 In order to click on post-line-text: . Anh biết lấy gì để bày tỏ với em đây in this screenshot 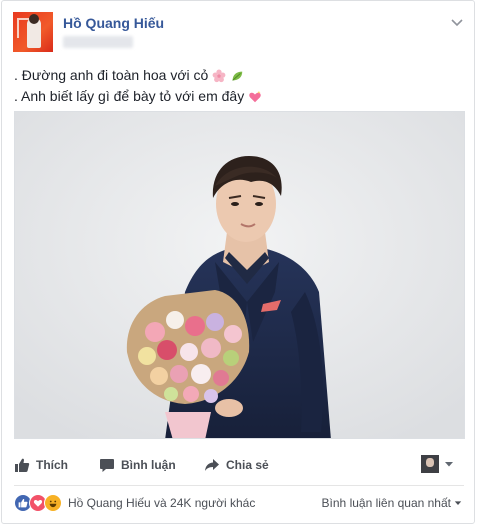, I will do `click(129, 96)`.